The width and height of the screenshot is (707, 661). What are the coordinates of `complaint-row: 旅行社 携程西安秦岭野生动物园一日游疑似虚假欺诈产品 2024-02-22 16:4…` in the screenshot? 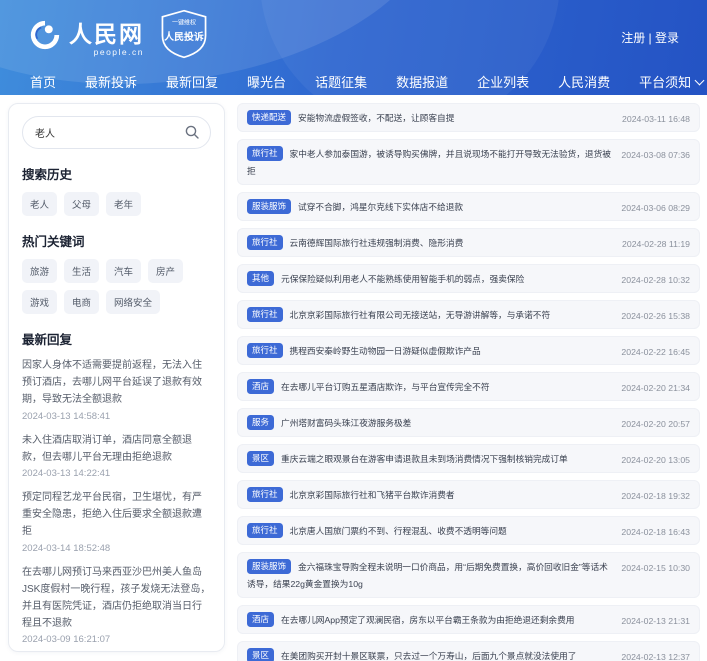 It's located at (468, 350).